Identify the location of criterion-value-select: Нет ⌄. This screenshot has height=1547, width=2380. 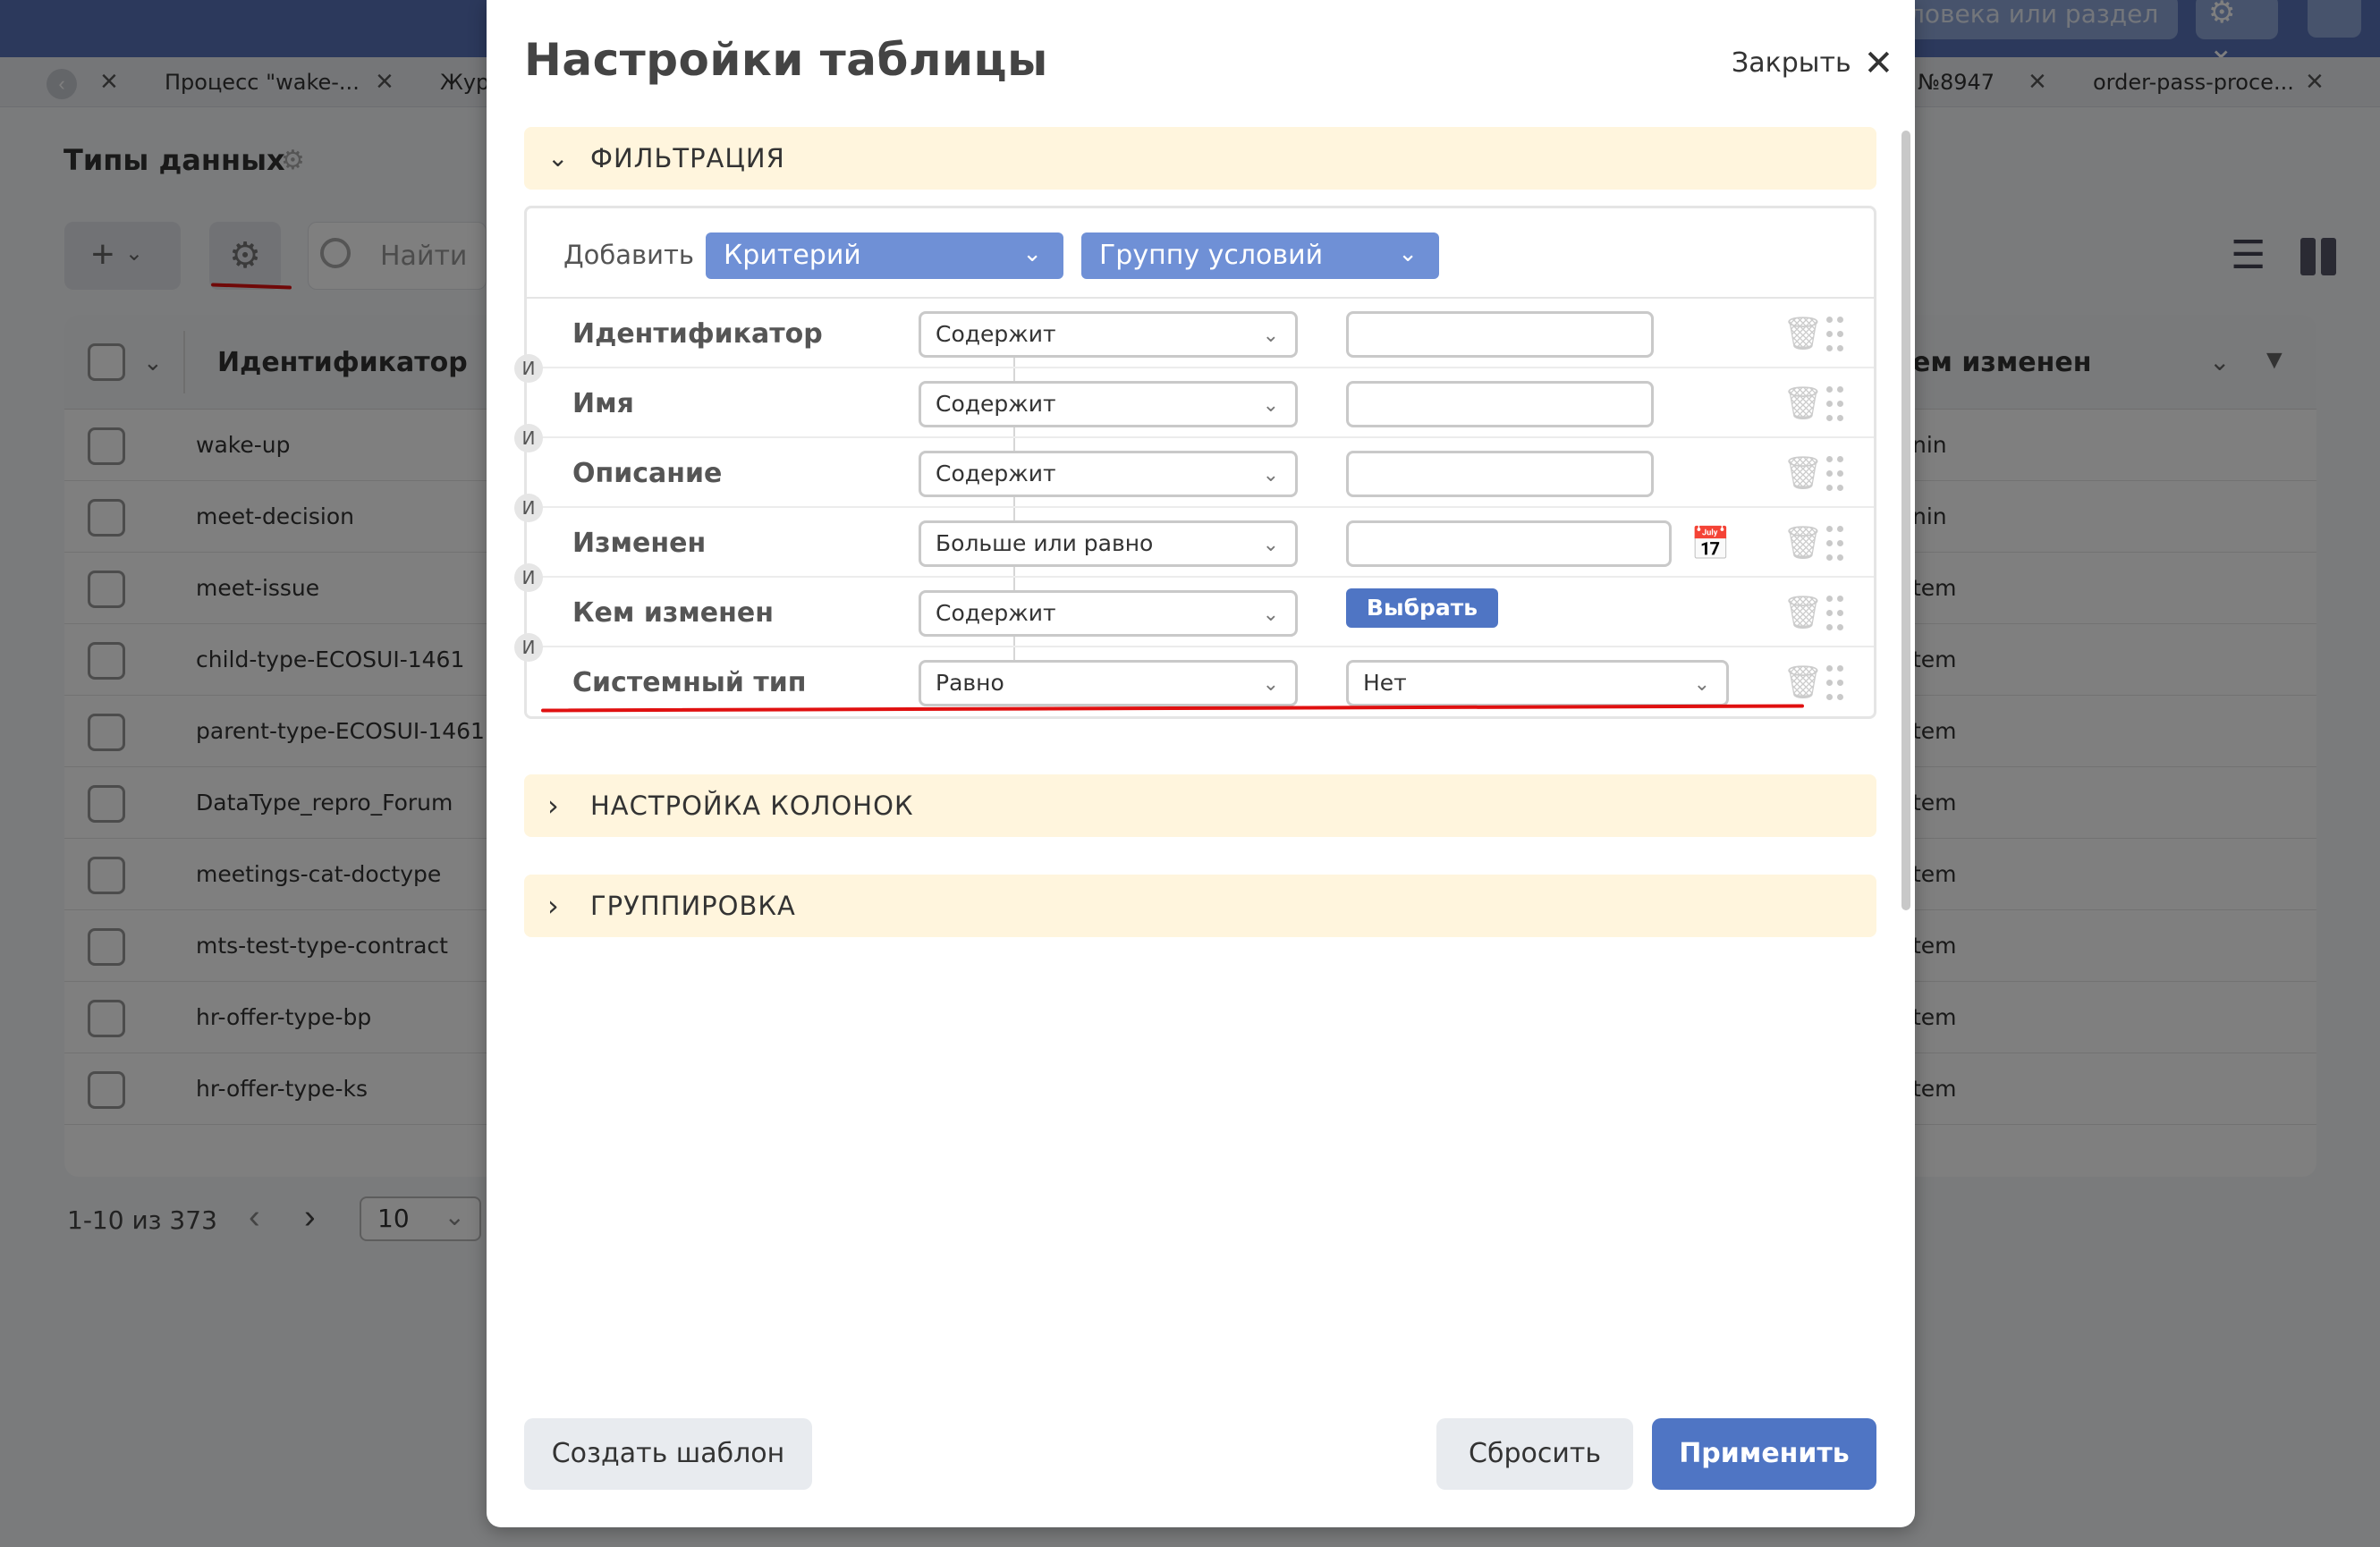
(1537, 683).